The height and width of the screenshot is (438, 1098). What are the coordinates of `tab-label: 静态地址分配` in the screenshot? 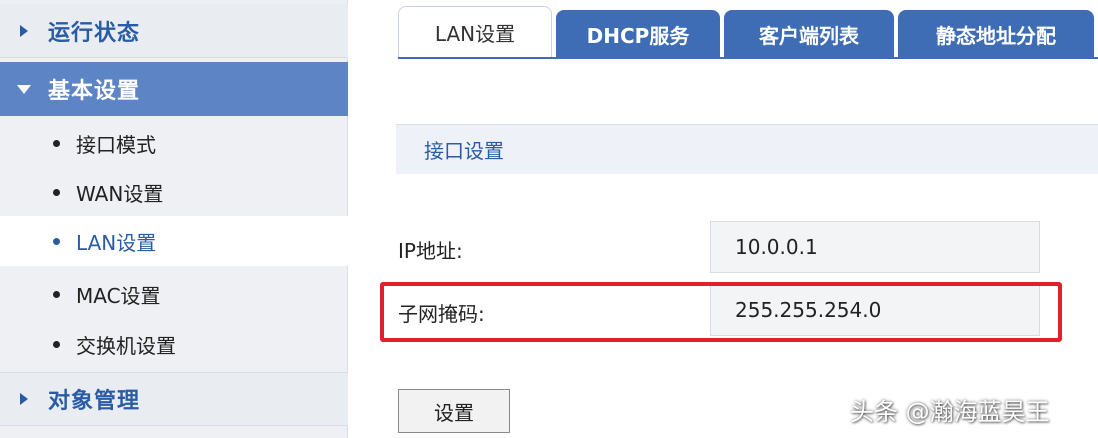 It's located at (996, 35).